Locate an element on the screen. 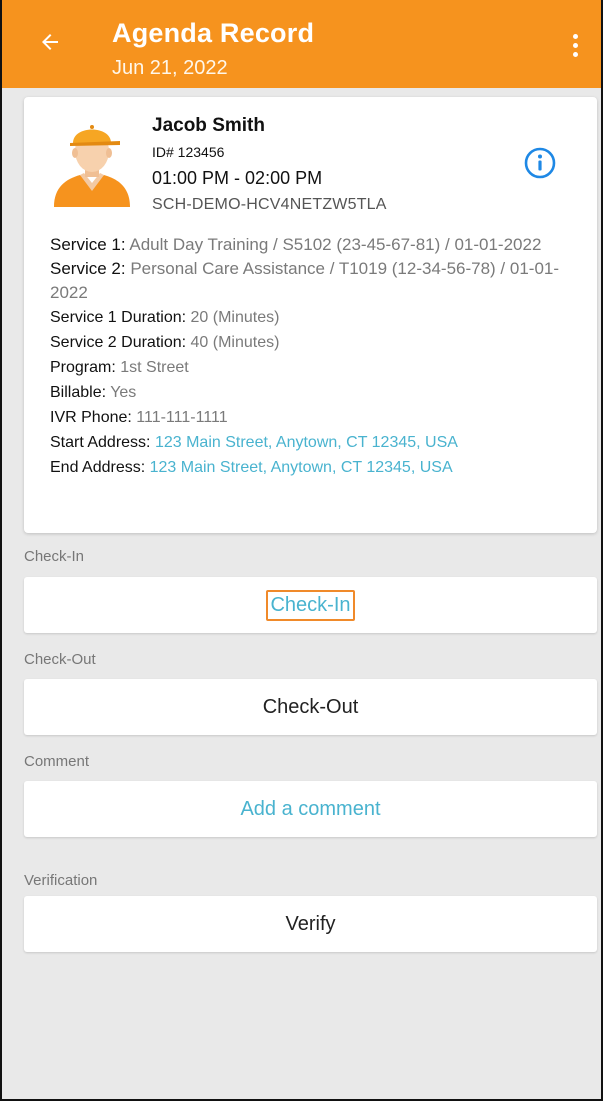 The image size is (603, 1101). checkin-button-label: Check-In is located at coordinates (310, 605).